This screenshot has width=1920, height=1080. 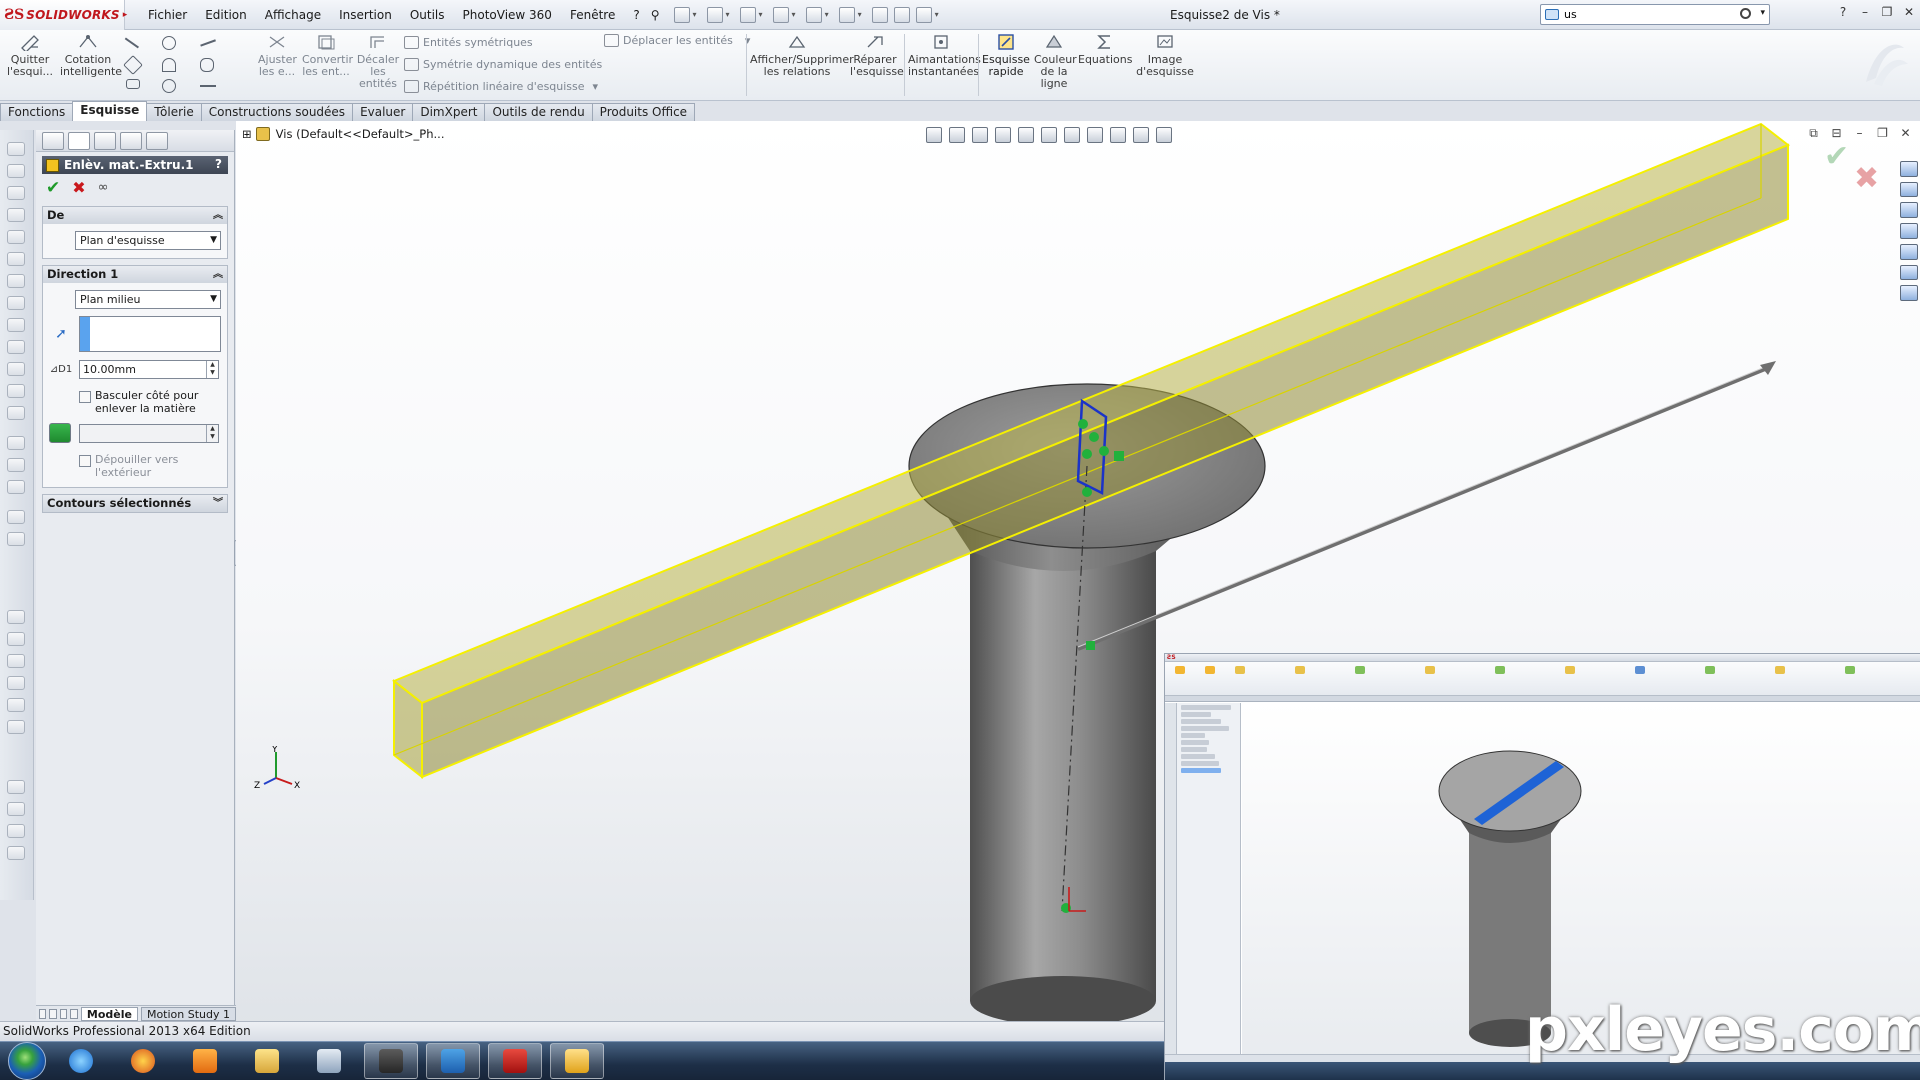 I want to click on taskbar-explorer, so click(x=267, y=1061).